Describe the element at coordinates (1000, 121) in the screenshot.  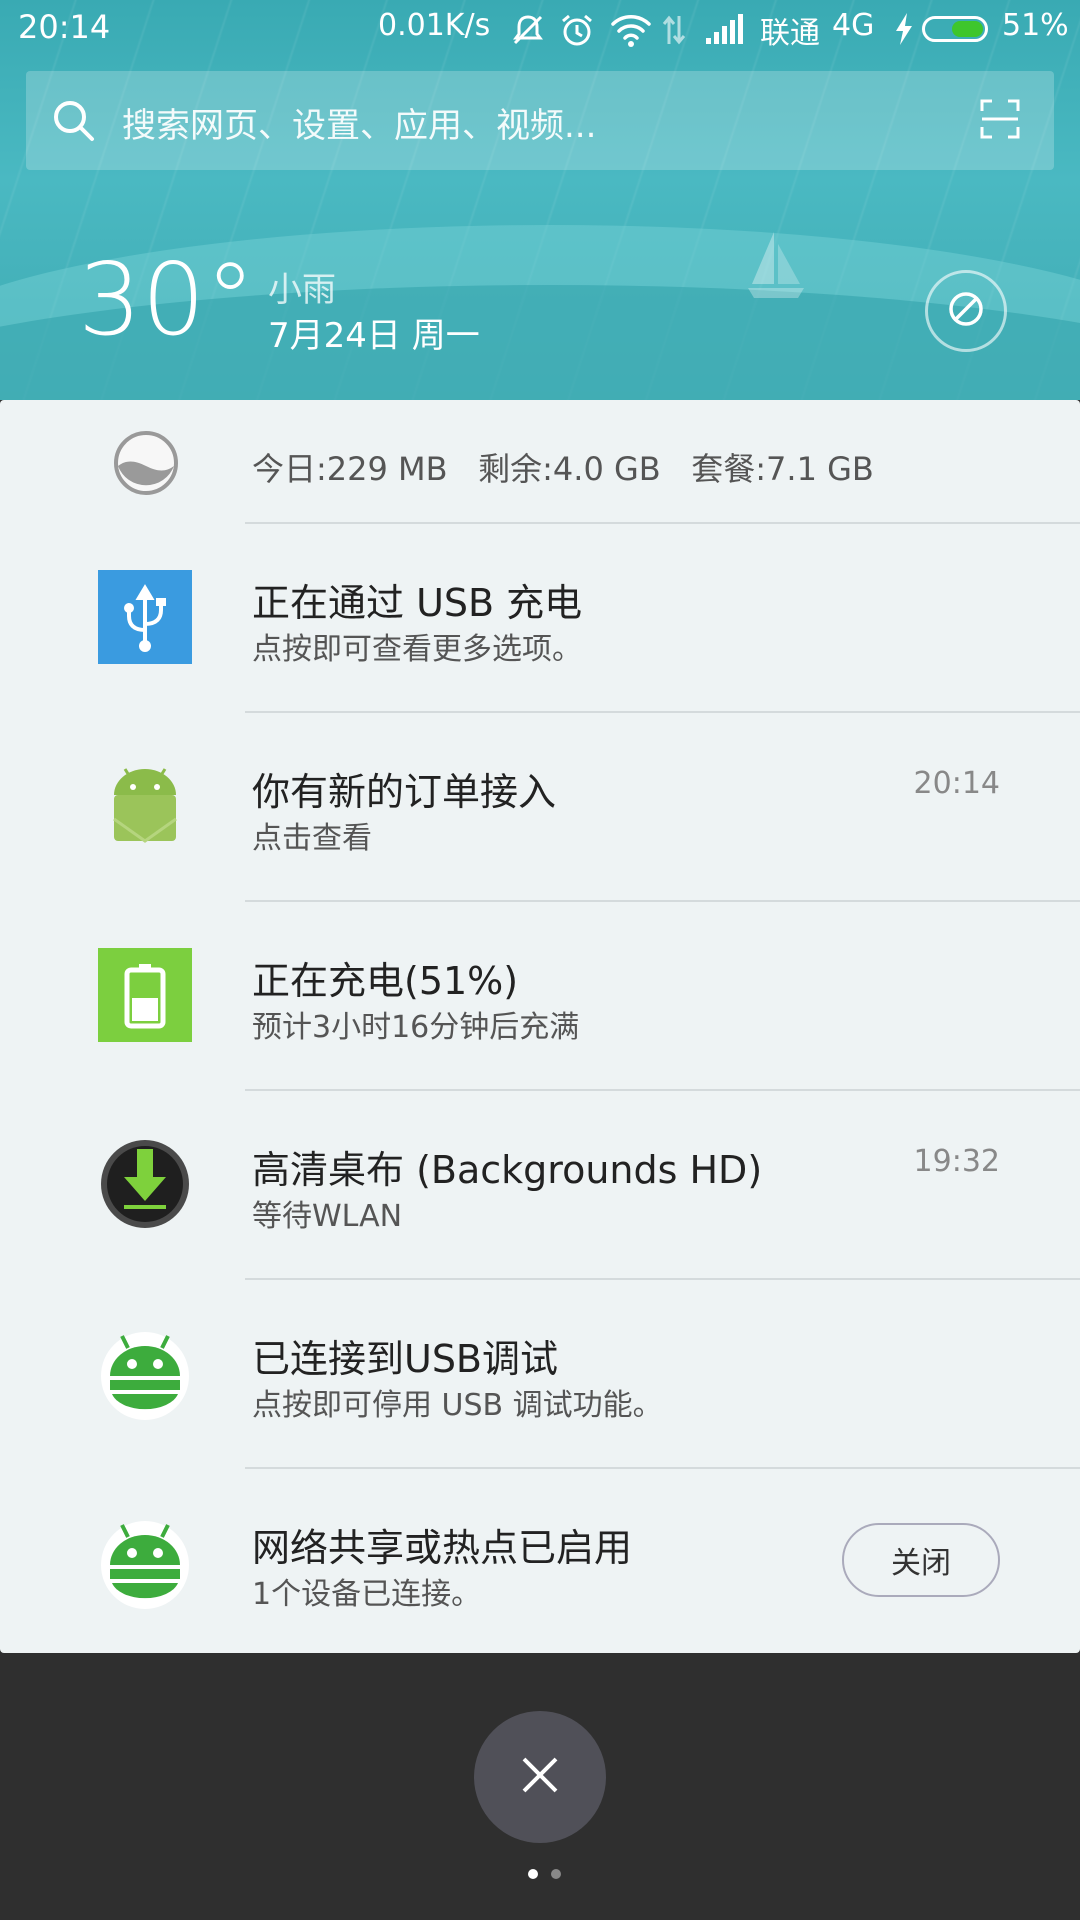
I see `scan-icon` at that location.